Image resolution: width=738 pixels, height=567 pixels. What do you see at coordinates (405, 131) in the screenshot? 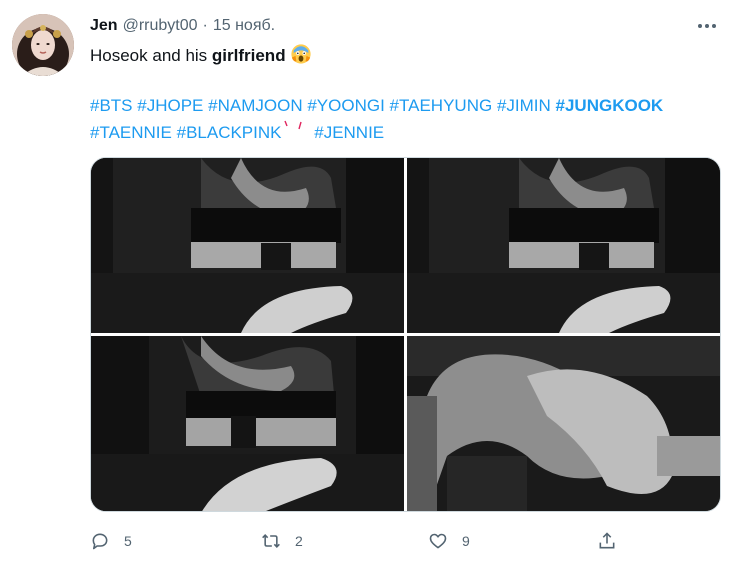
I see `hashtag-line-2: #TAENNIE #BLACKPINK #JENNIE` at bounding box center [405, 131].